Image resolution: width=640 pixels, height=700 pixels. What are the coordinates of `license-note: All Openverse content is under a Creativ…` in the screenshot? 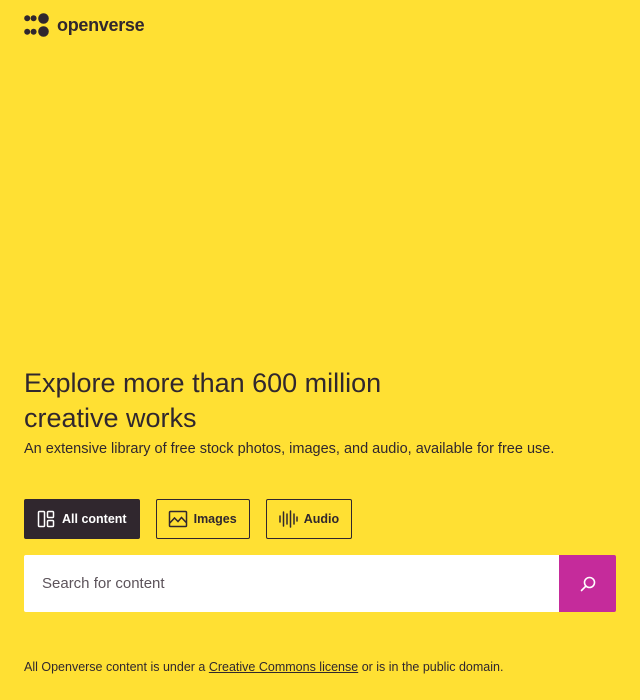 It's located at (263, 667).